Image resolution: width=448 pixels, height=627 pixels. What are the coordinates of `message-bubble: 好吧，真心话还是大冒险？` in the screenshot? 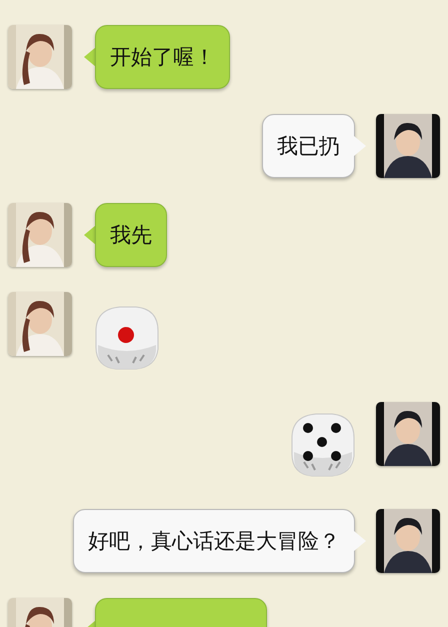 It's located at (214, 541).